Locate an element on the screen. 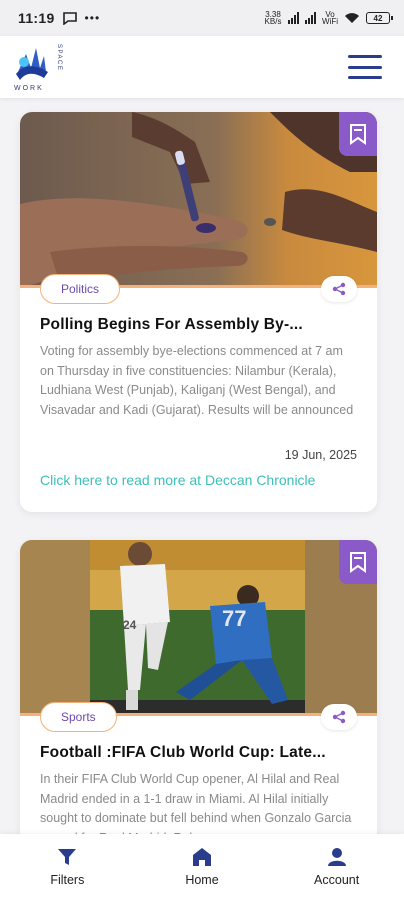  home-icon is located at coordinates (201, 857).